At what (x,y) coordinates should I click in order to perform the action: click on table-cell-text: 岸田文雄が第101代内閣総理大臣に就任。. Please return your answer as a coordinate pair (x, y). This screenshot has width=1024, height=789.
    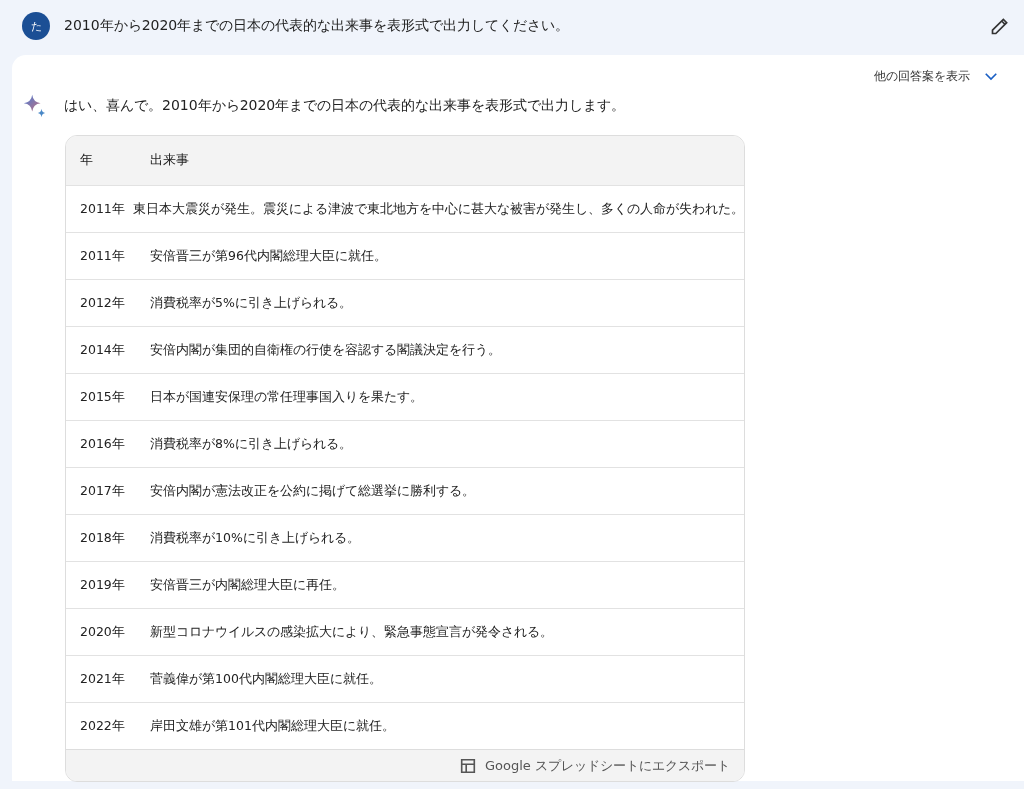
    Looking at the image, I should click on (273, 726).